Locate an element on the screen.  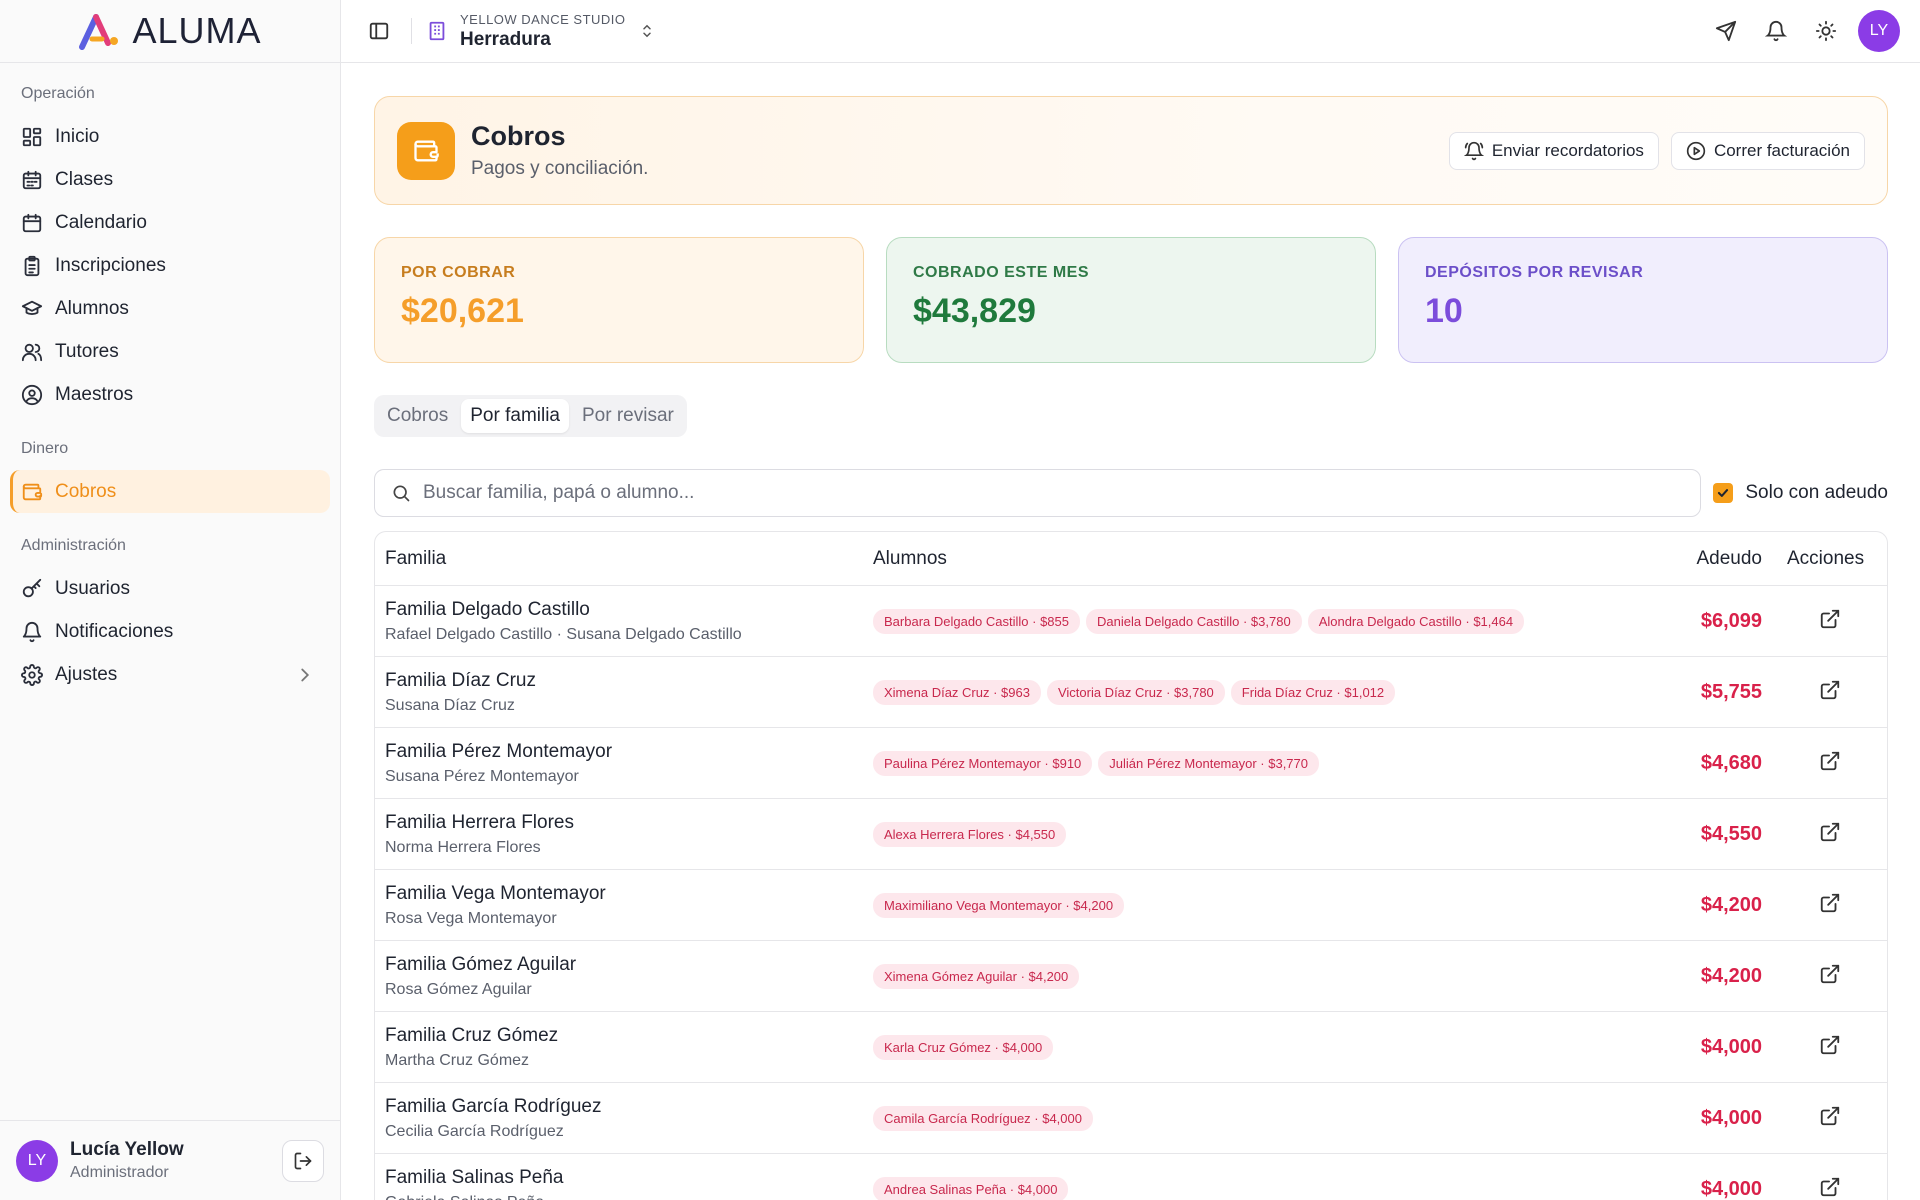
only-due-checkbox is located at coordinates (1723, 493).